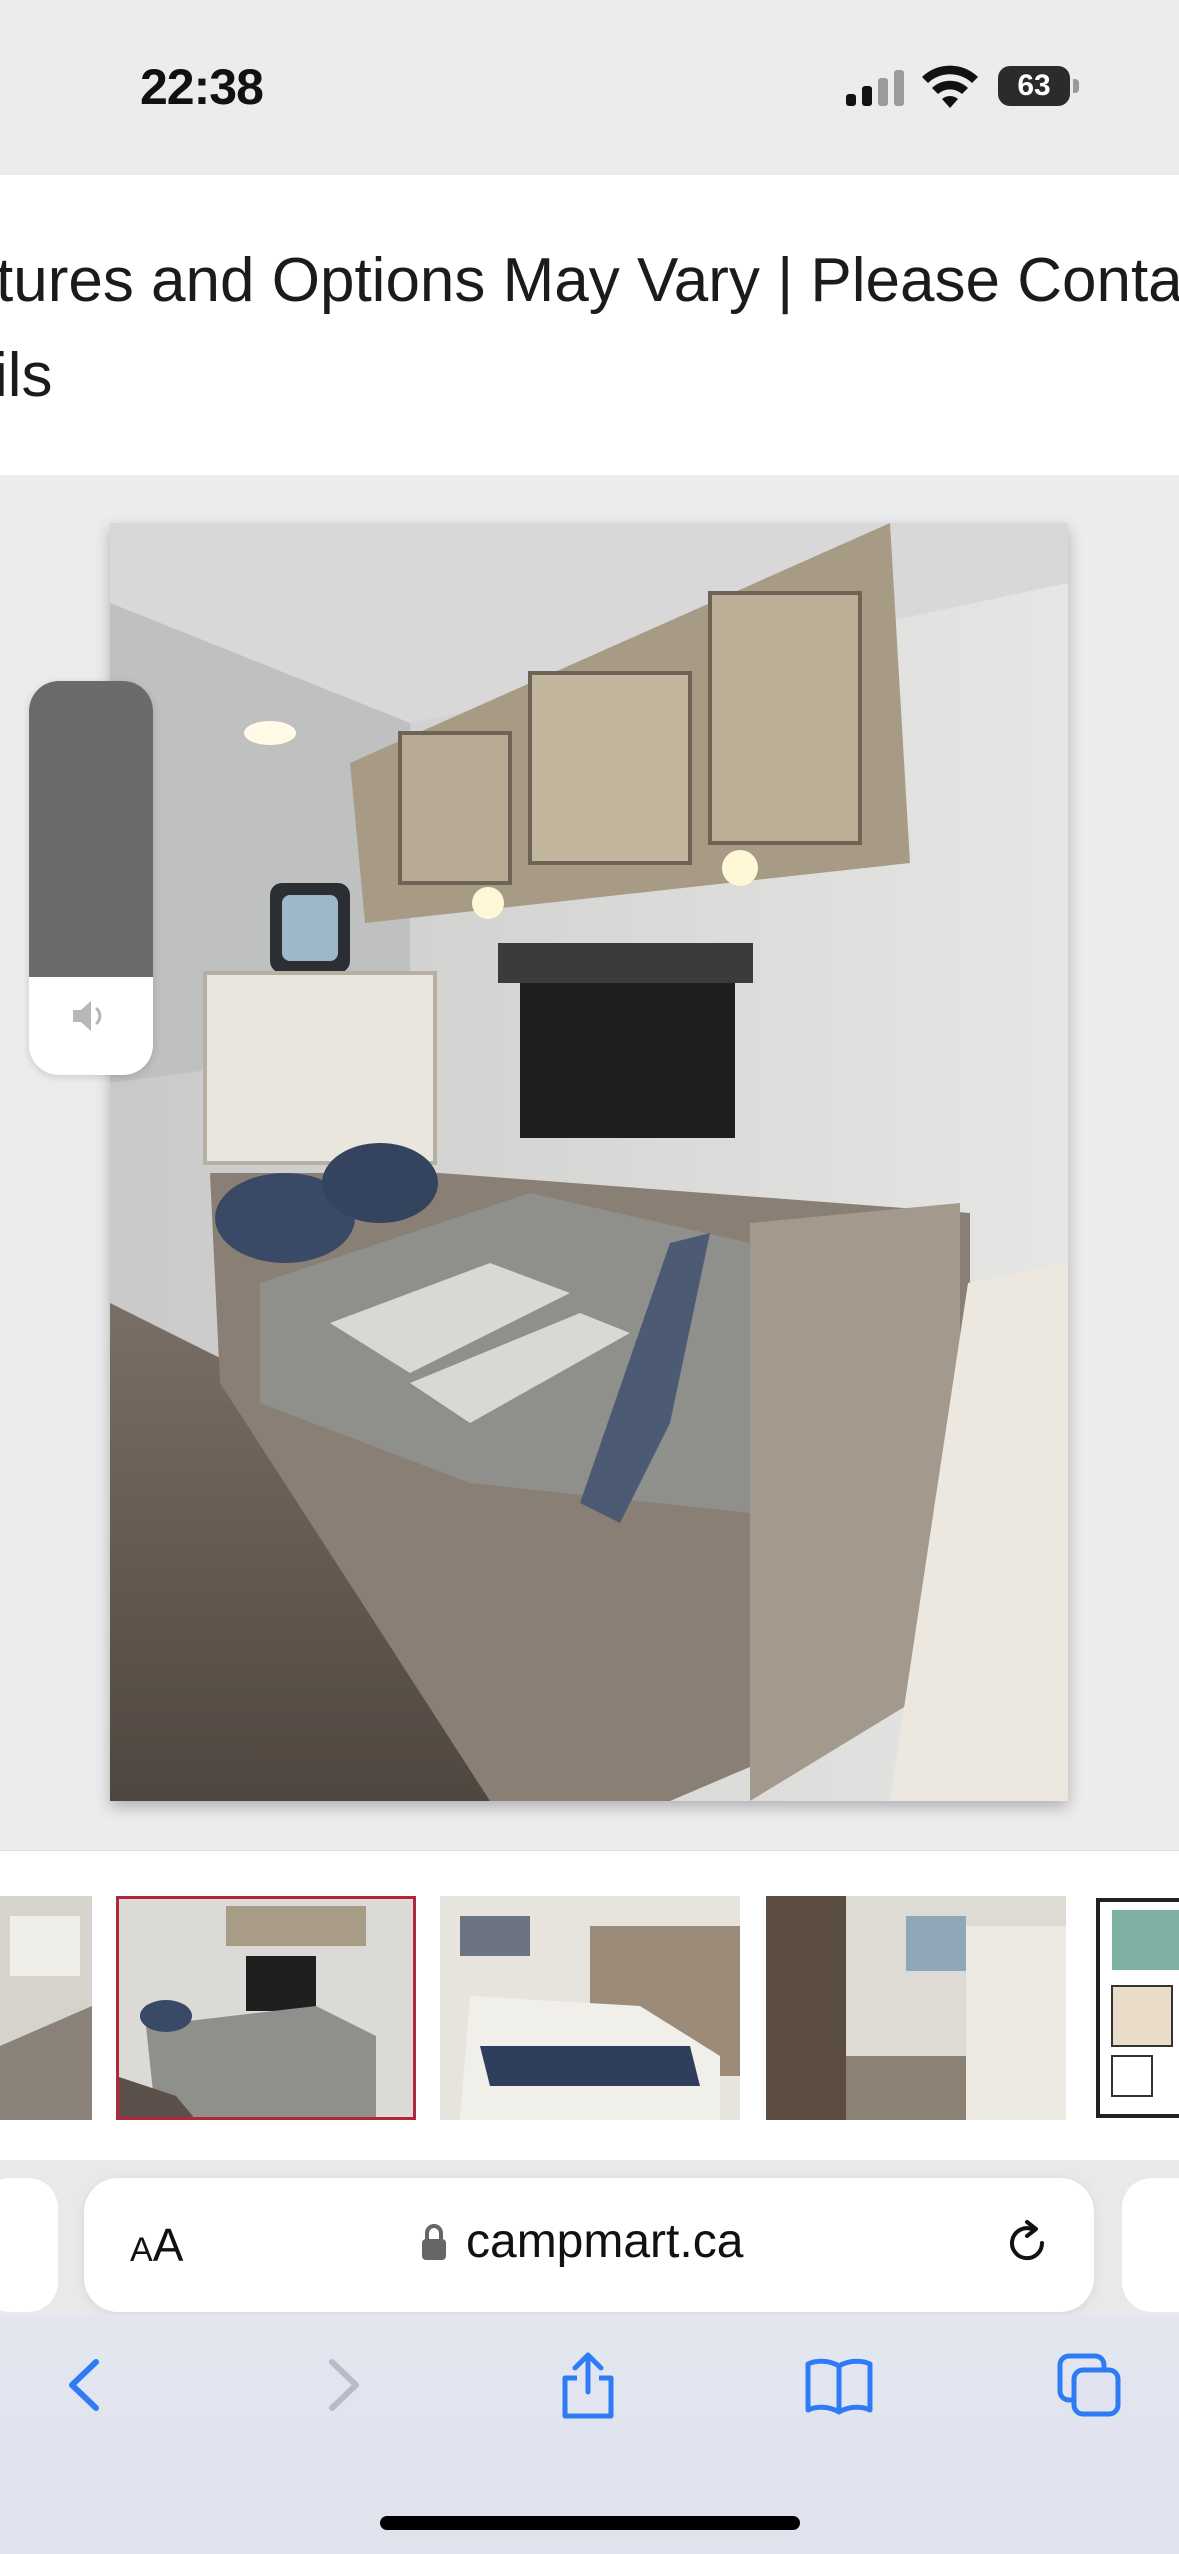  I want to click on reload-icon, so click(1027, 2243).